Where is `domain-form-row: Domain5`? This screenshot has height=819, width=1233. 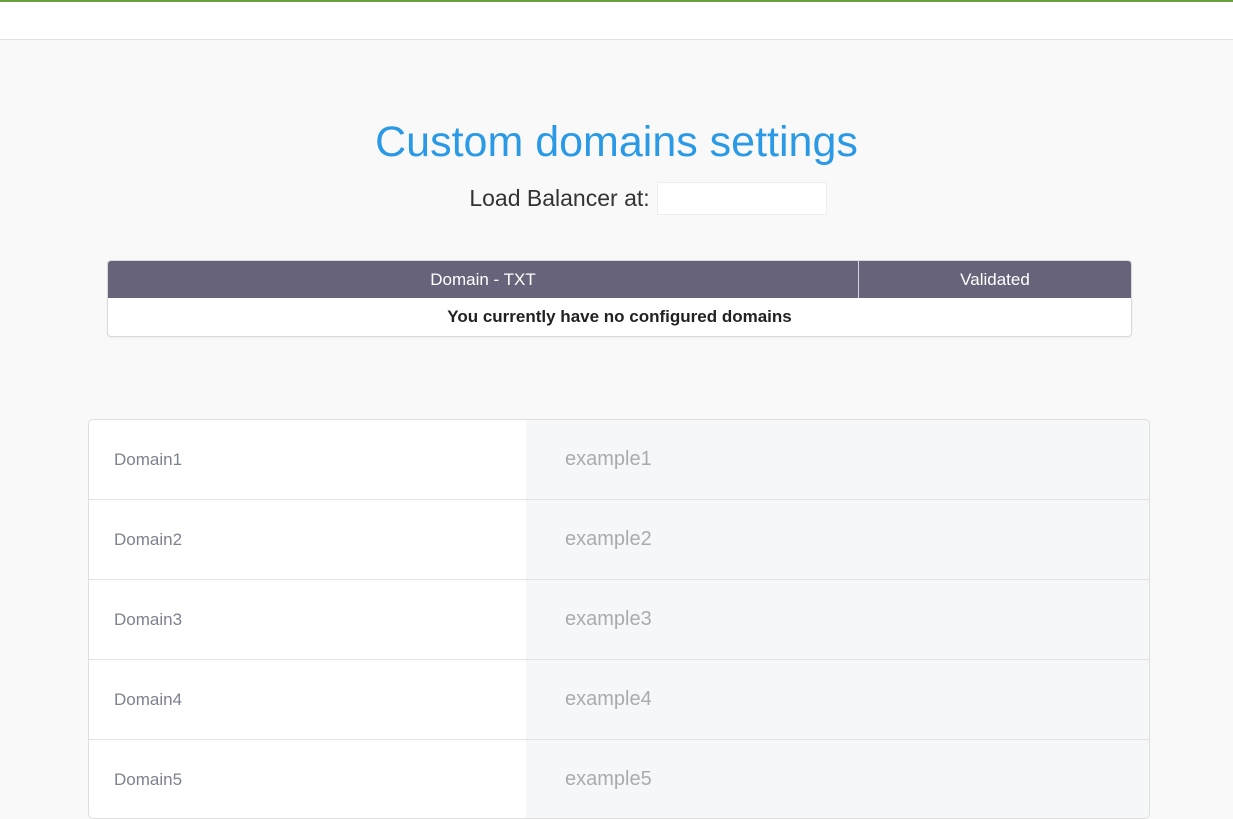 domain-form-row: Domain5 is located at coordinates (619, 779).